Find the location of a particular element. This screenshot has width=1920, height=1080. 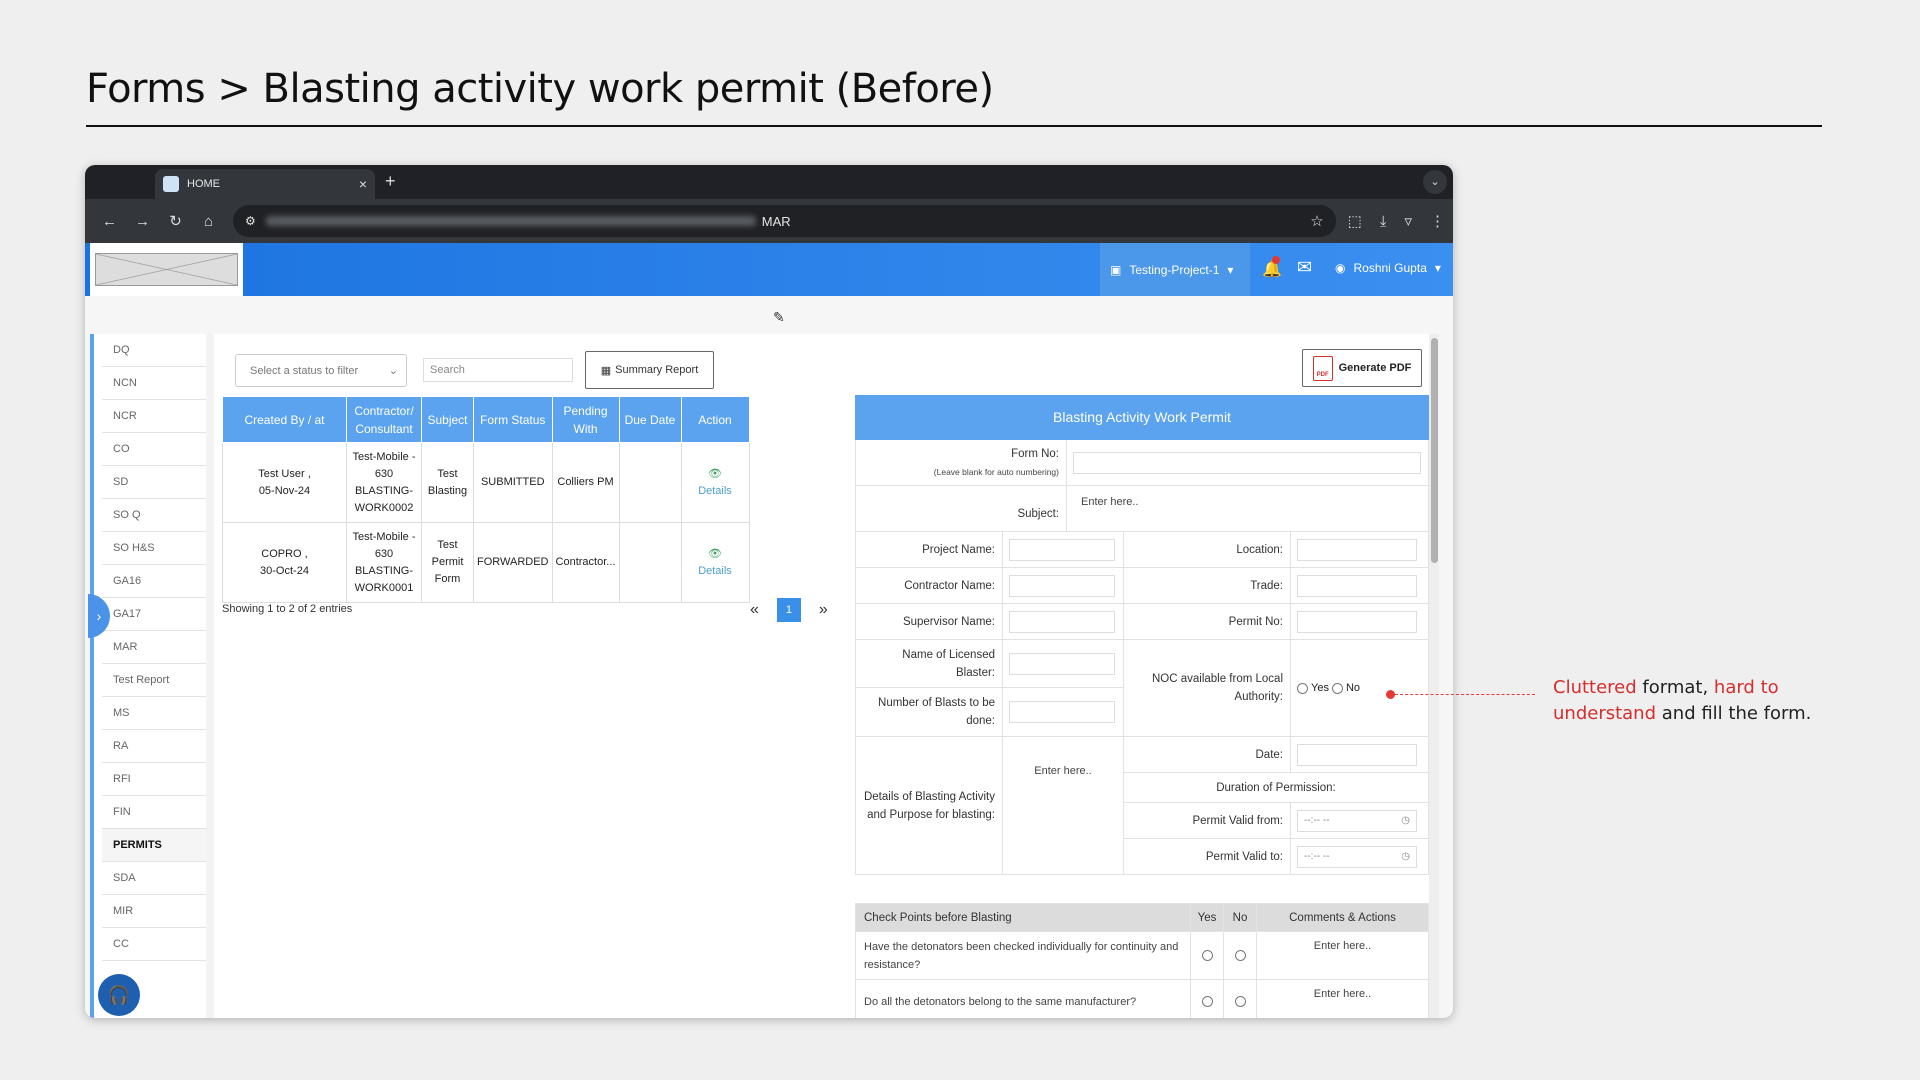

scrollbar-thumb is located at coordinates (1434, 450).